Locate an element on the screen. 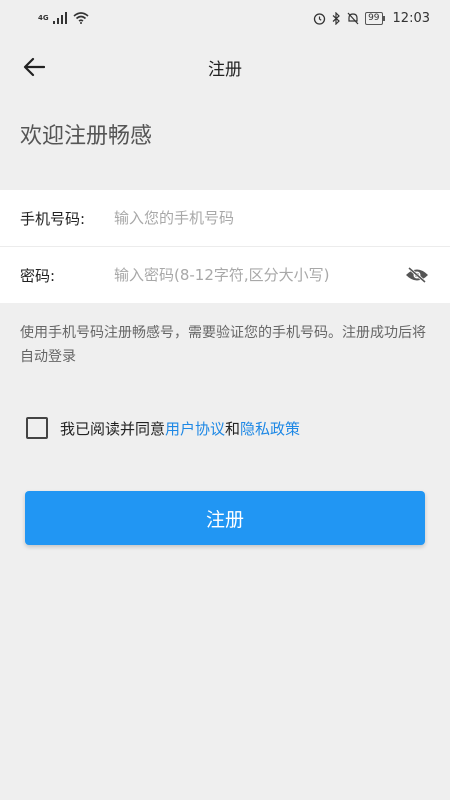 This screenshot has height=800, width=450. phone-input is located at coordinates (271, 218).